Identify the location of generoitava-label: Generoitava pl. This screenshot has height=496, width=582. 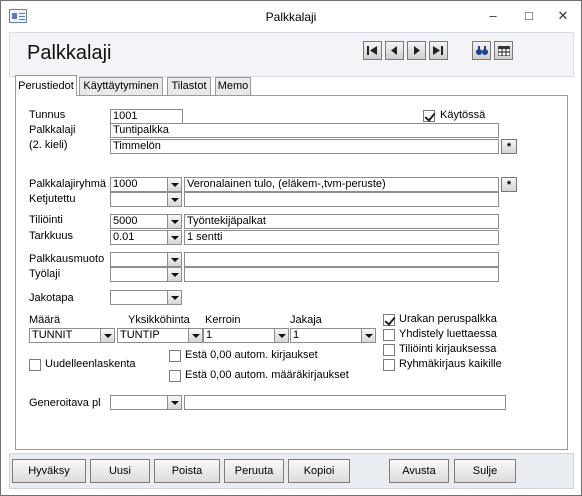
(65, 403).